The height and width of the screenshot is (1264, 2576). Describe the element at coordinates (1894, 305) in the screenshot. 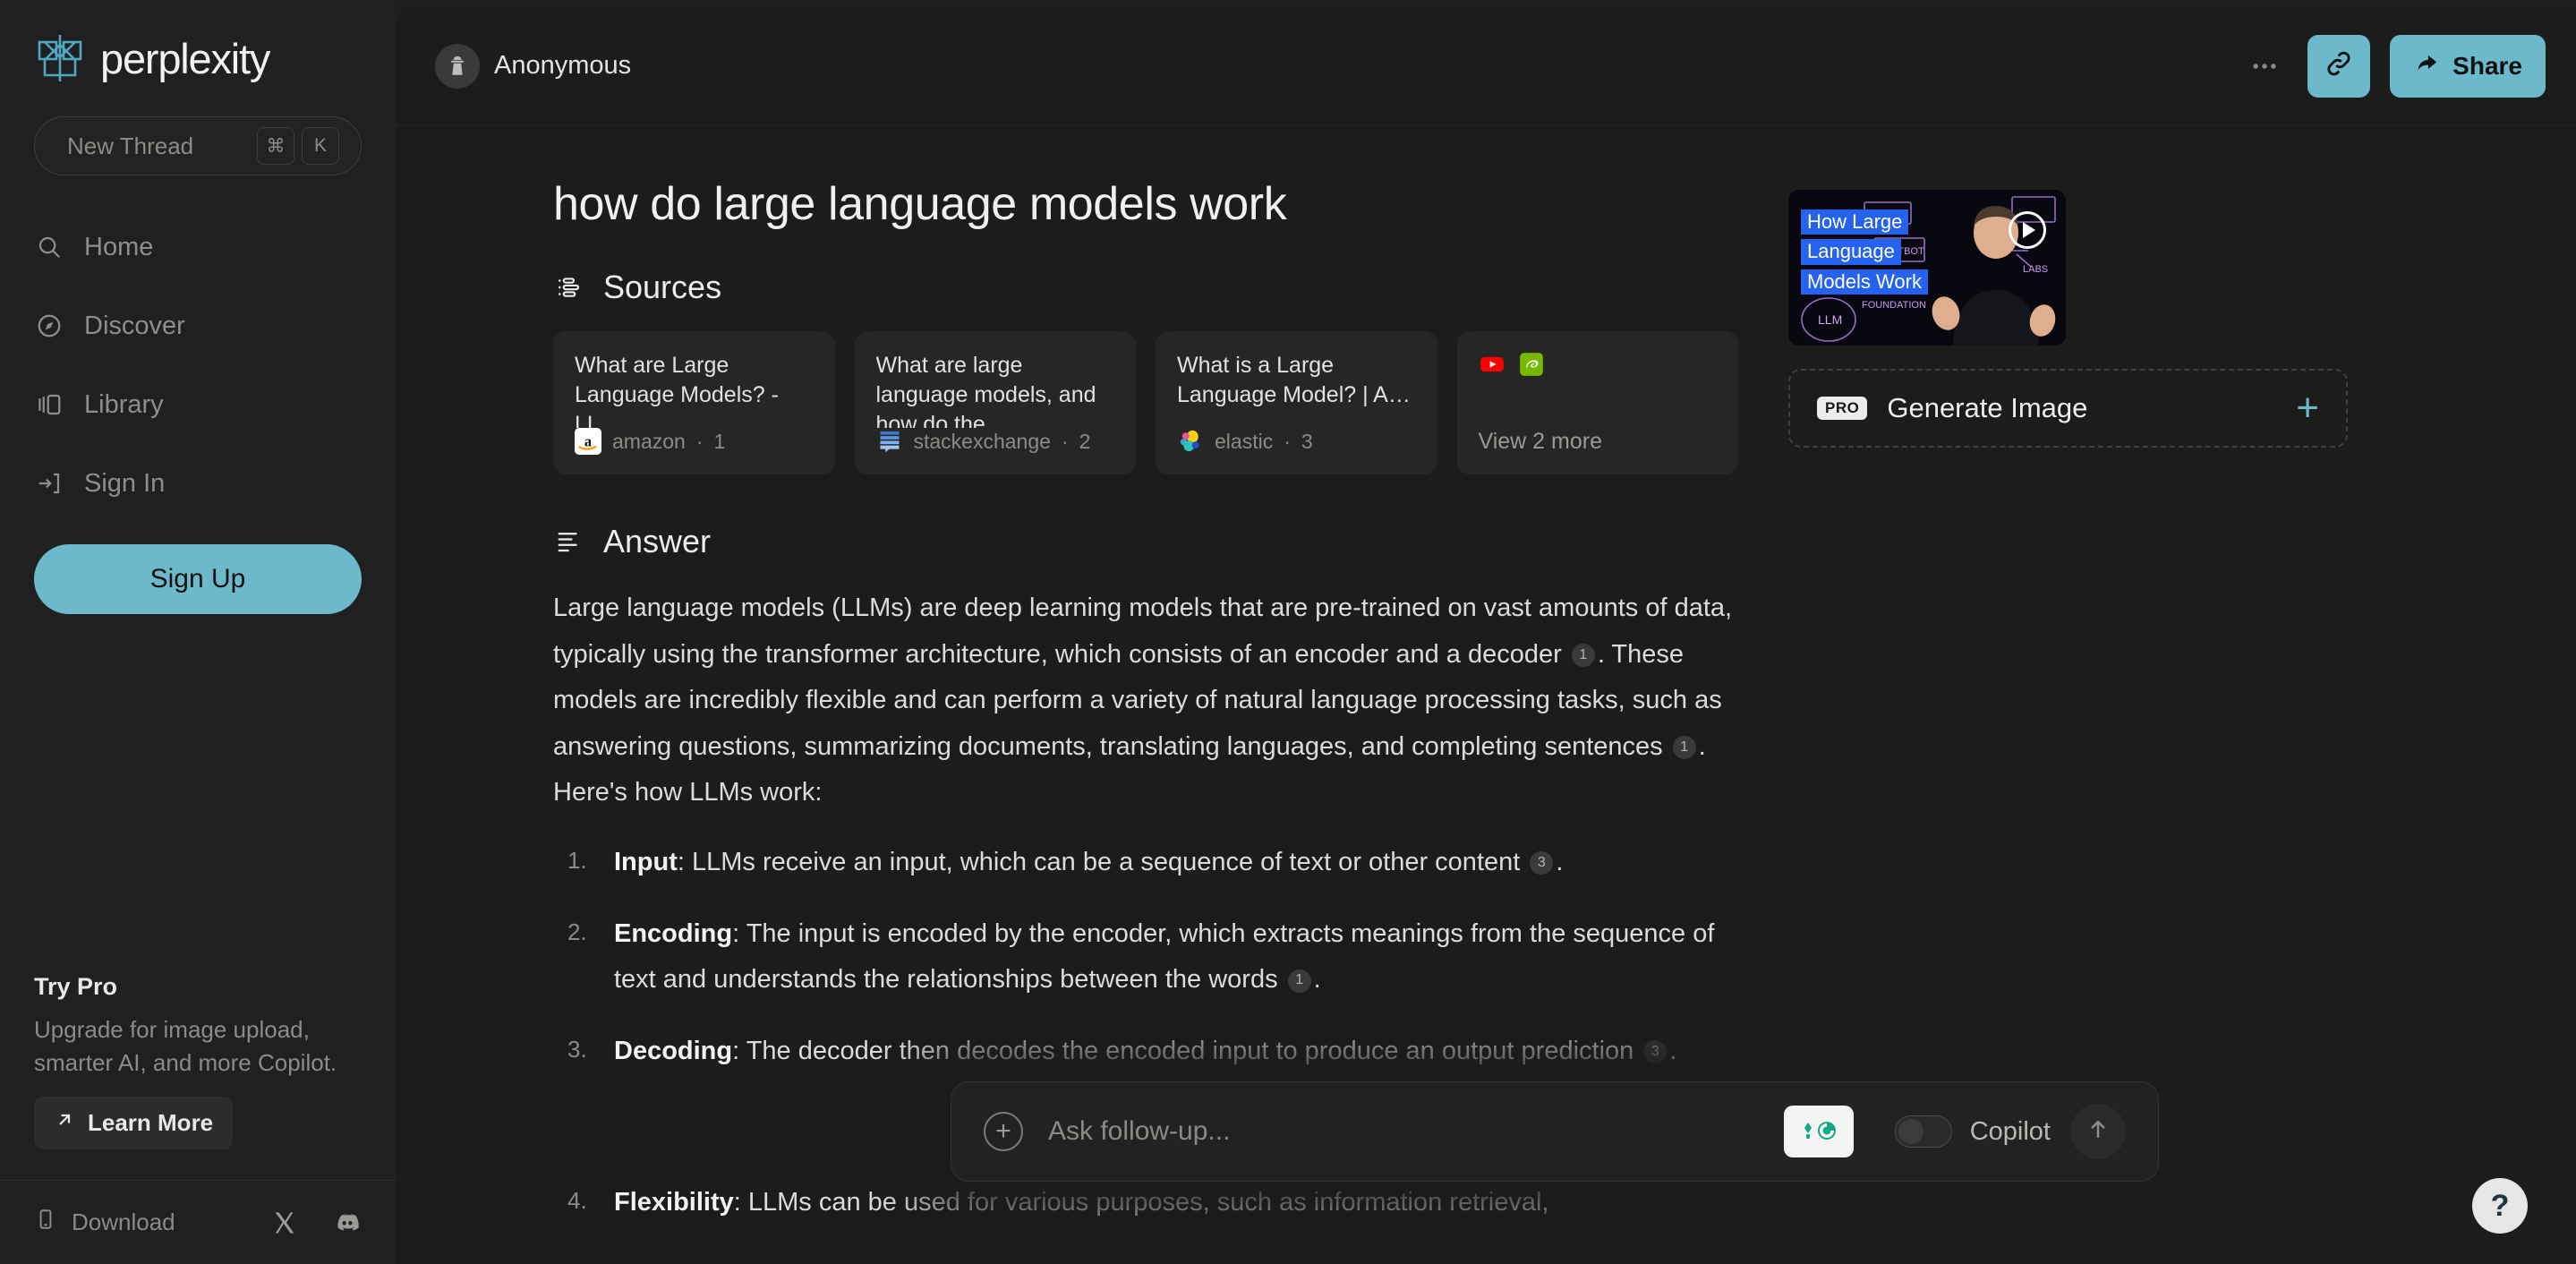

I see `svg-text: FOUNDATION` at that location.